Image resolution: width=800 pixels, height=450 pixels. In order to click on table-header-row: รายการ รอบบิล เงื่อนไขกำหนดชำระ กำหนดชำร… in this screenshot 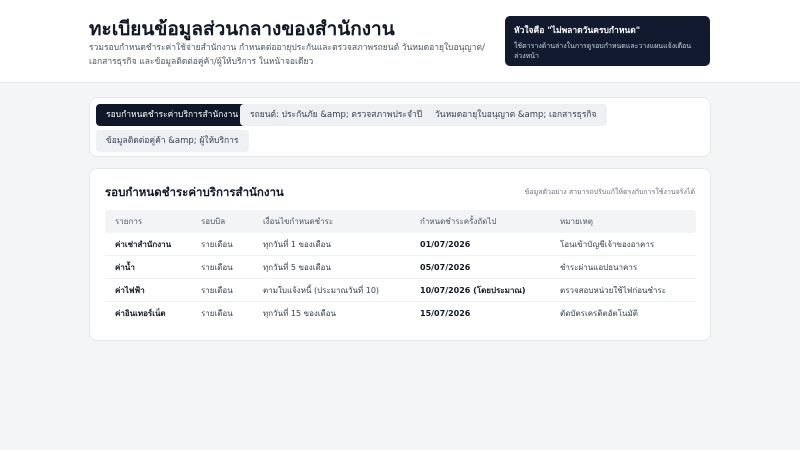, I will do `click(400, 221)`.